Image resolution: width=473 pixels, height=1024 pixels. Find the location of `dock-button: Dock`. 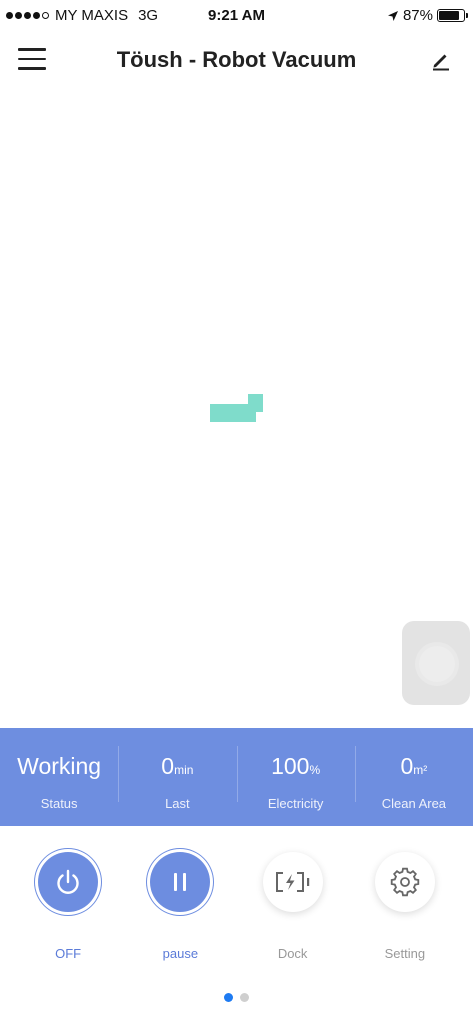

dock-button: Dock is located at coordinates (293, 911).